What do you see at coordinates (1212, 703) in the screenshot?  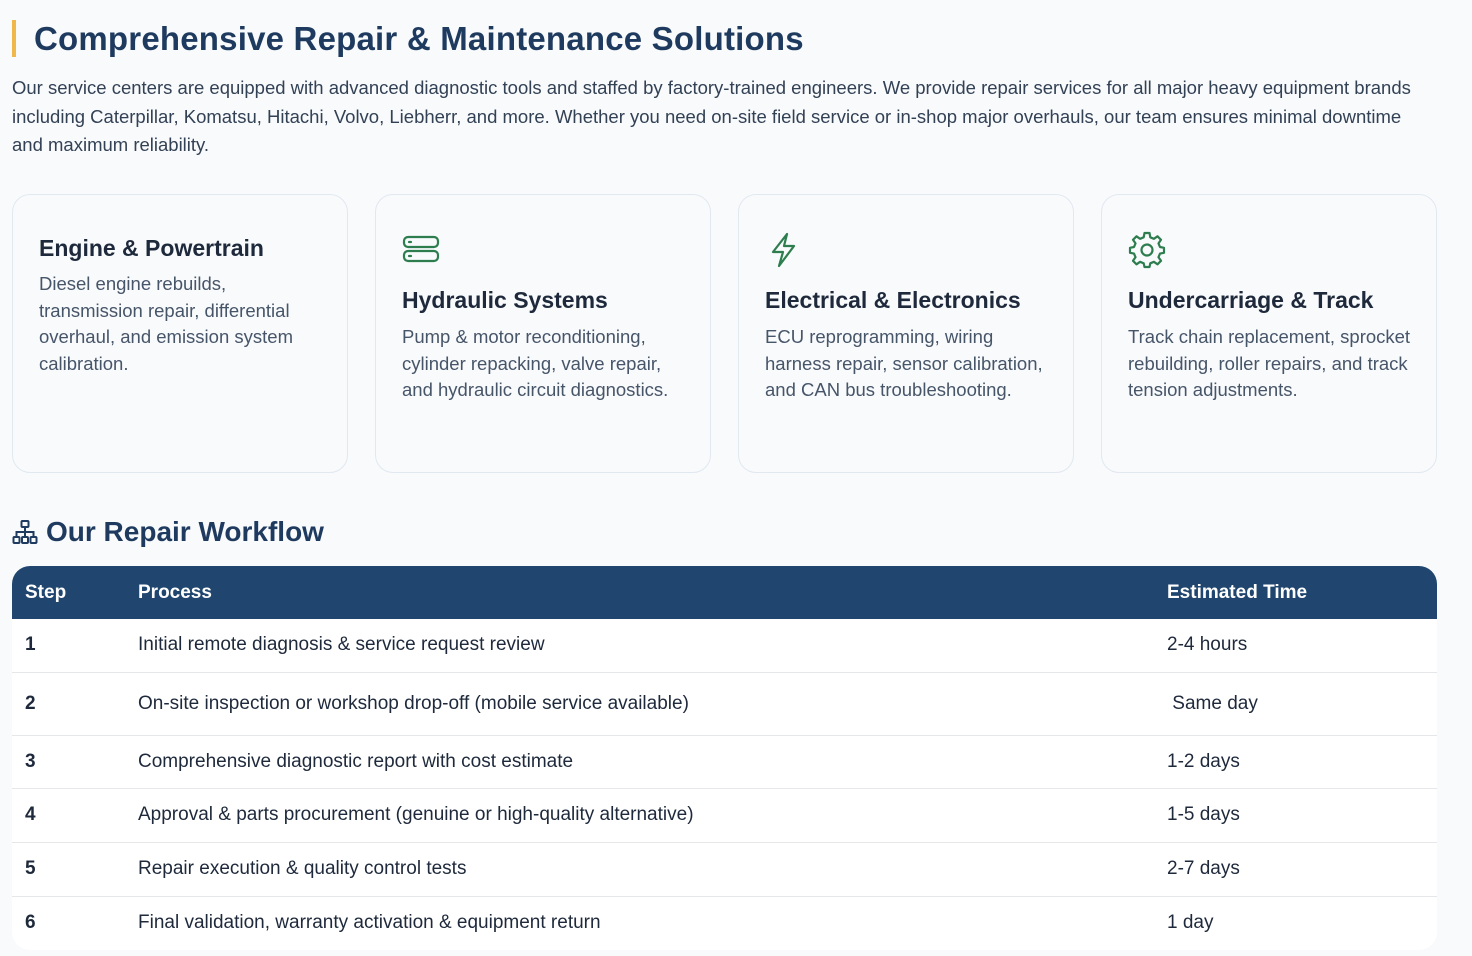 I see `estimated-time: Same day` at bounding box center [1212, 703].